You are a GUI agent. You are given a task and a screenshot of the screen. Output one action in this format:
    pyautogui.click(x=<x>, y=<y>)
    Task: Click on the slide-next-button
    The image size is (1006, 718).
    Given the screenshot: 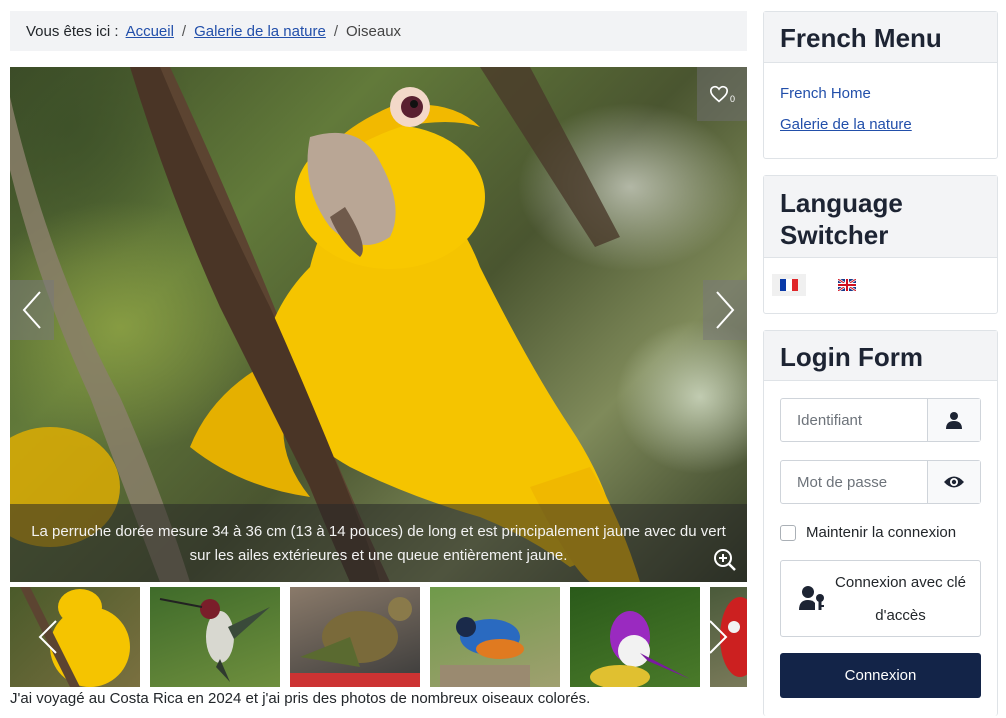 What is the action you would take?
    pyautogui.click(x=725, y=310)
    